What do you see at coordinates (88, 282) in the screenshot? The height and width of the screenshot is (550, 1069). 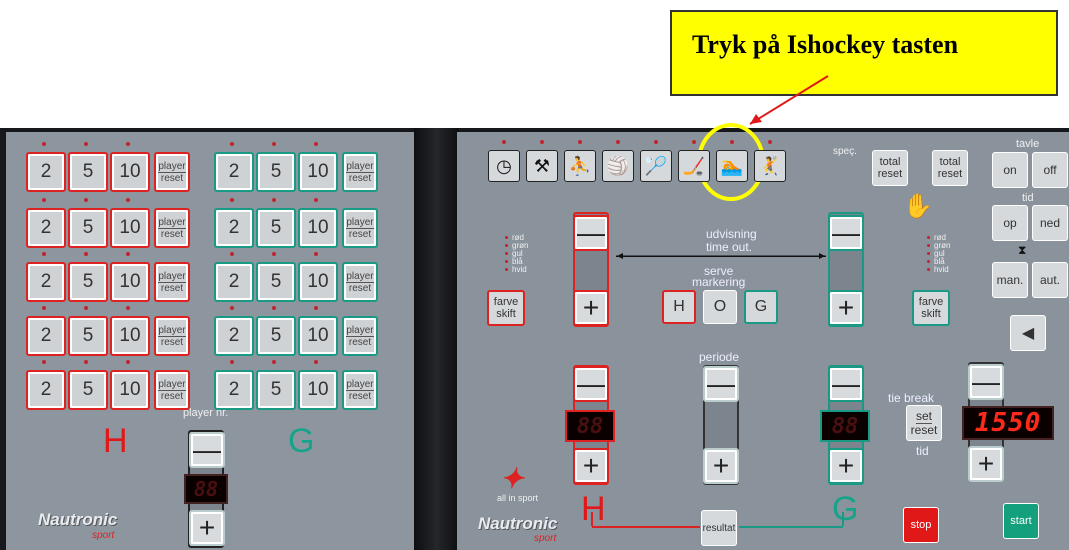 I see `player-home-3-key-5: 5` at bounding box center [88, 282].